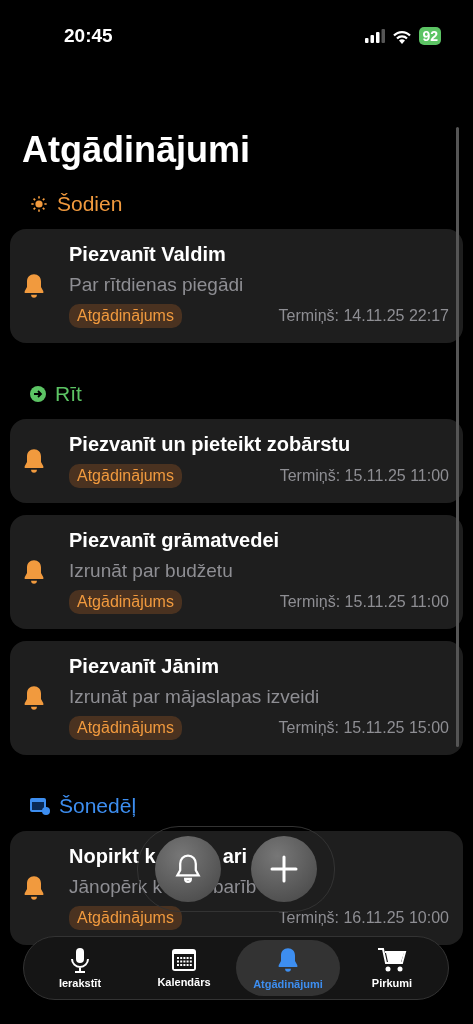 This screenshot has width=473, height=1024. What do you see at coordinates (392, 960) in the screenshot?
I see `cart-icon` at bounding box center [392, 960].